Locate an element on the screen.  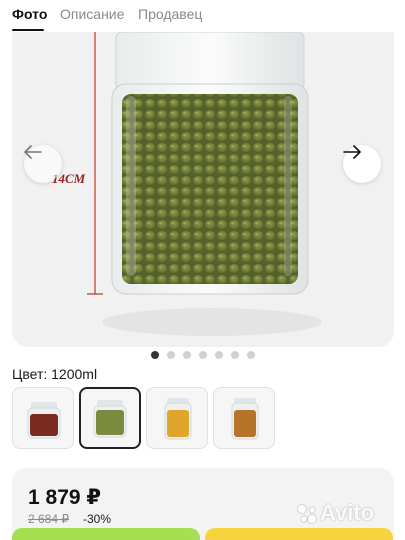
variant-thumb-mung-beans is located at coordinates (110, 418).